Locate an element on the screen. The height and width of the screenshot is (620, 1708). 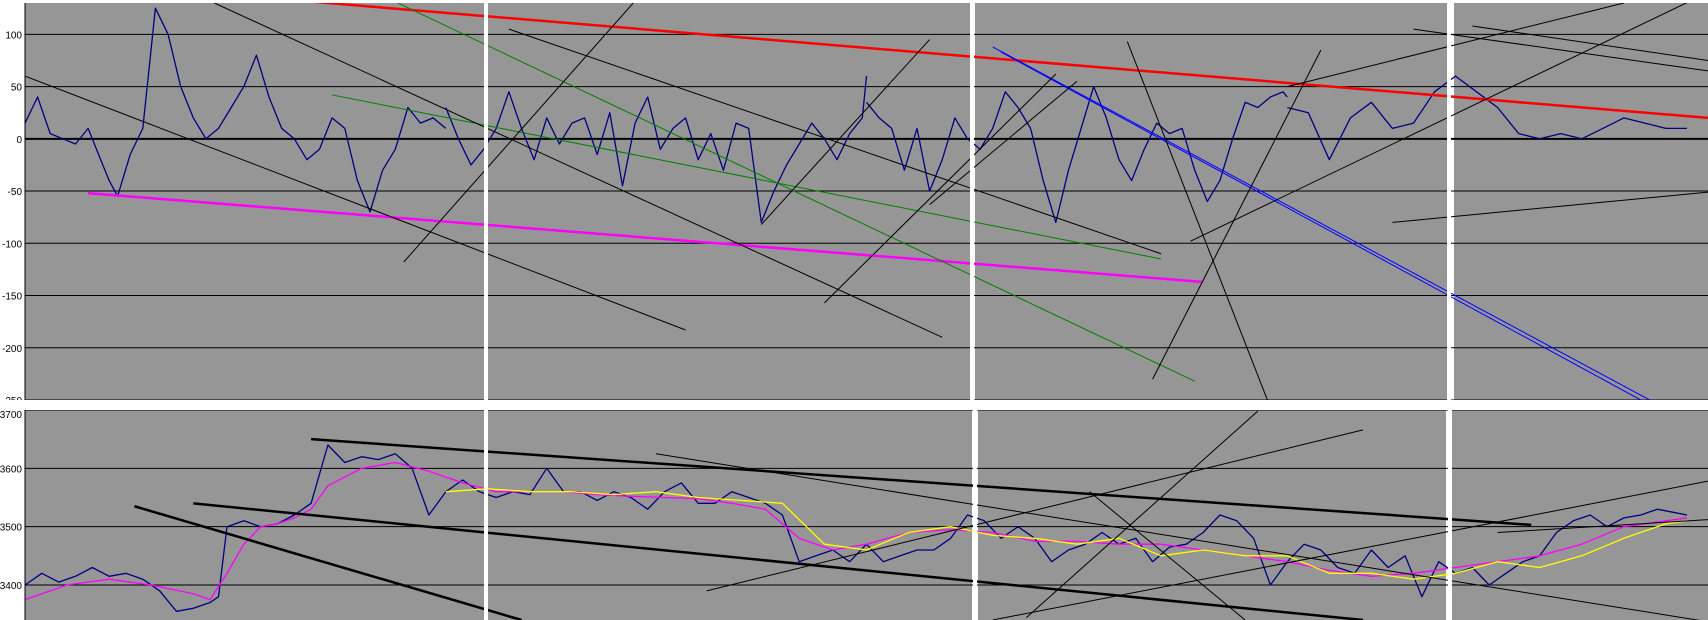
y-tick-label: 50 is located at coordinates (17, 88).